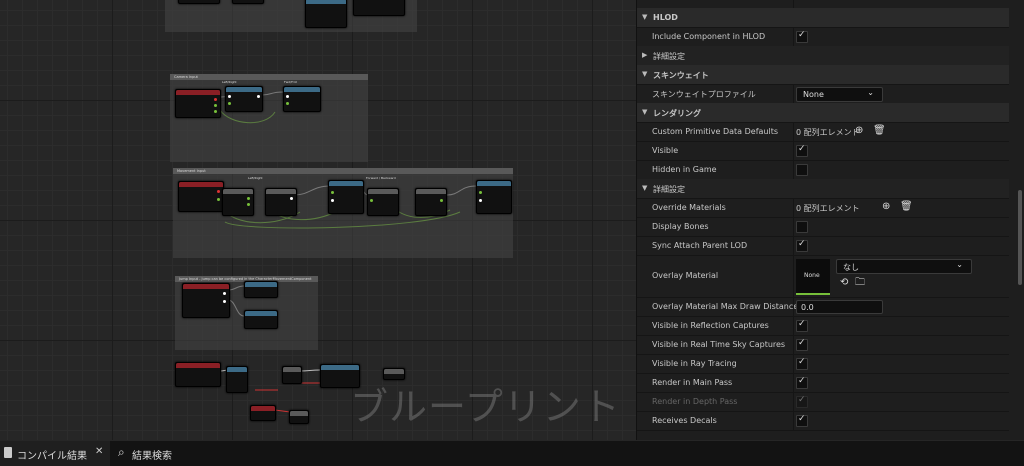  What do you see at coordinates (813, 277) in the screenshot?
I see `overlay-material-thumbnail: None` at bounding box center [813, 277].